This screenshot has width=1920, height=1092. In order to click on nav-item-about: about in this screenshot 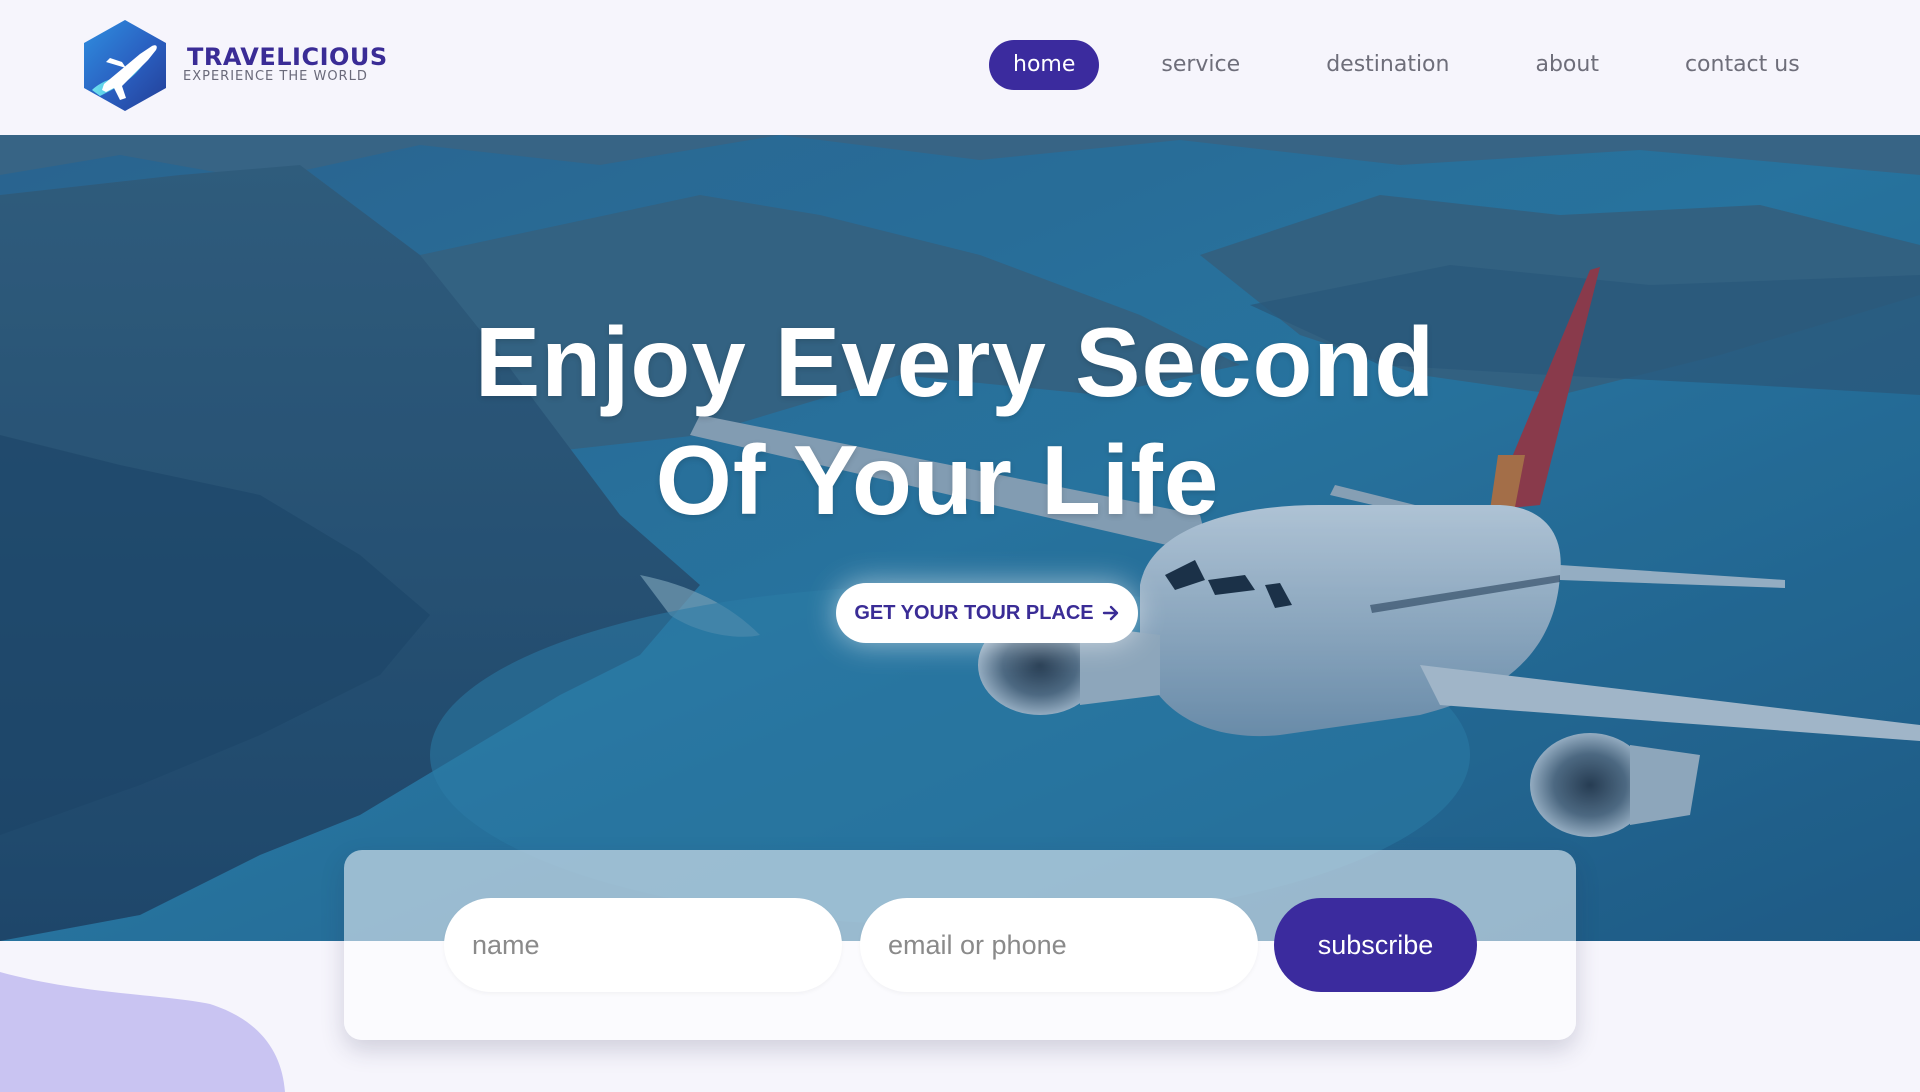, I will do `click(1566, 65)`.